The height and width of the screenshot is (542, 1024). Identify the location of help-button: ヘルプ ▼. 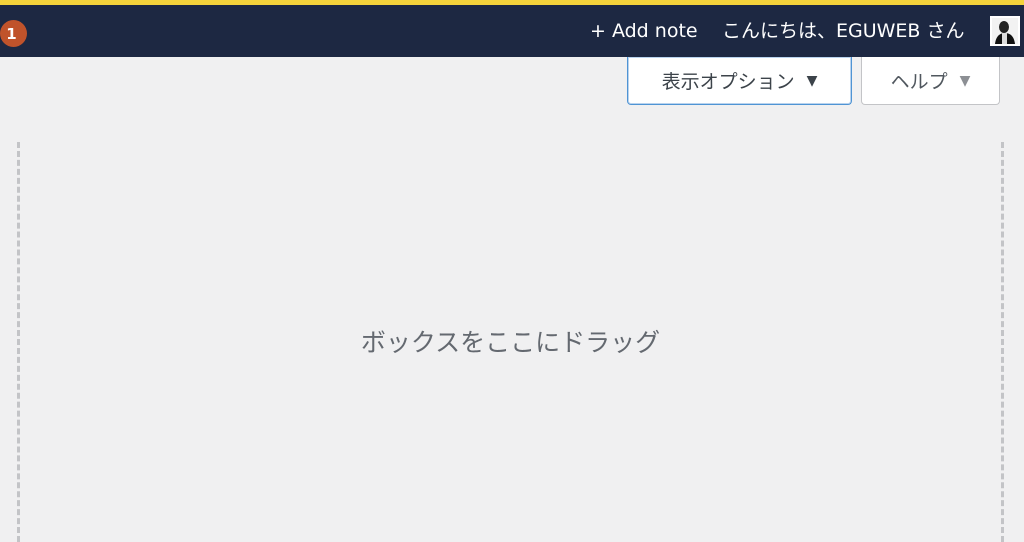
(930, 81).